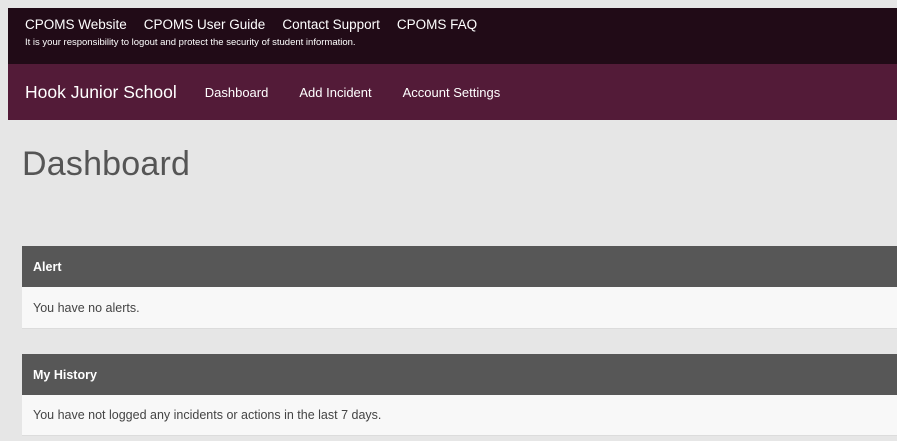 This screenshot has height=441, width=897. Describe the element at coordinates (331, 24) in the screenshot. I see `contact-support-link: Contact Support` at that location.